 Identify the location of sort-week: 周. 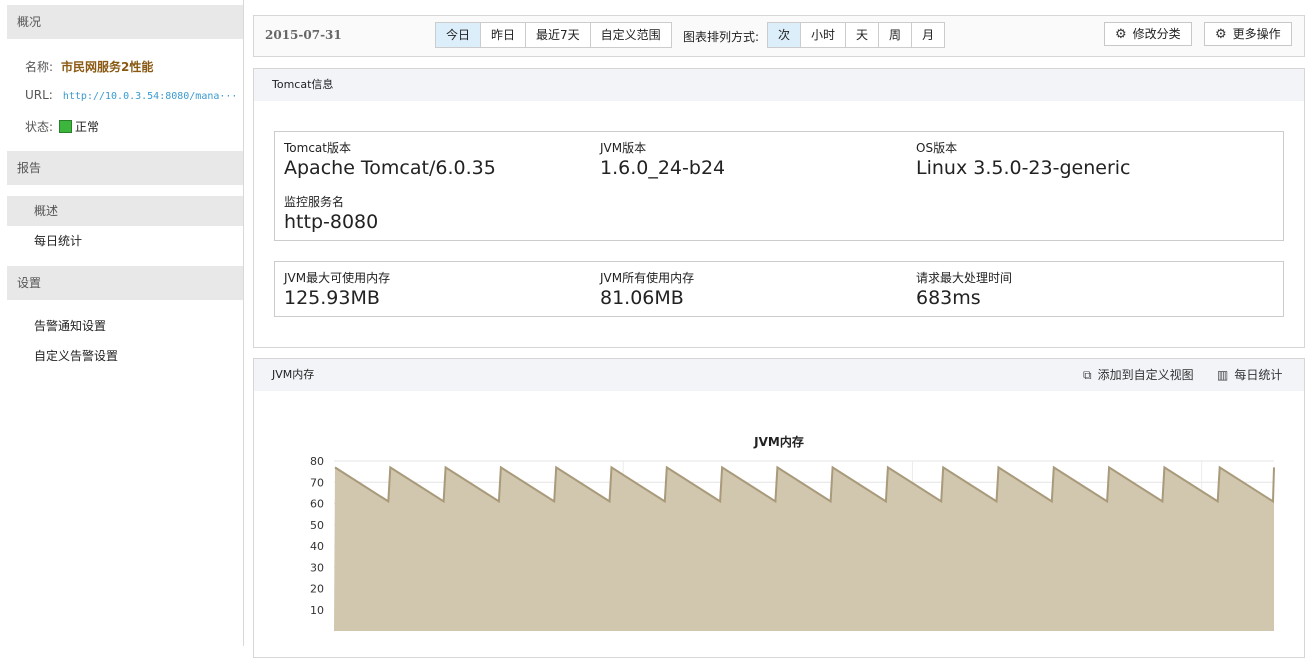
(896, 35).